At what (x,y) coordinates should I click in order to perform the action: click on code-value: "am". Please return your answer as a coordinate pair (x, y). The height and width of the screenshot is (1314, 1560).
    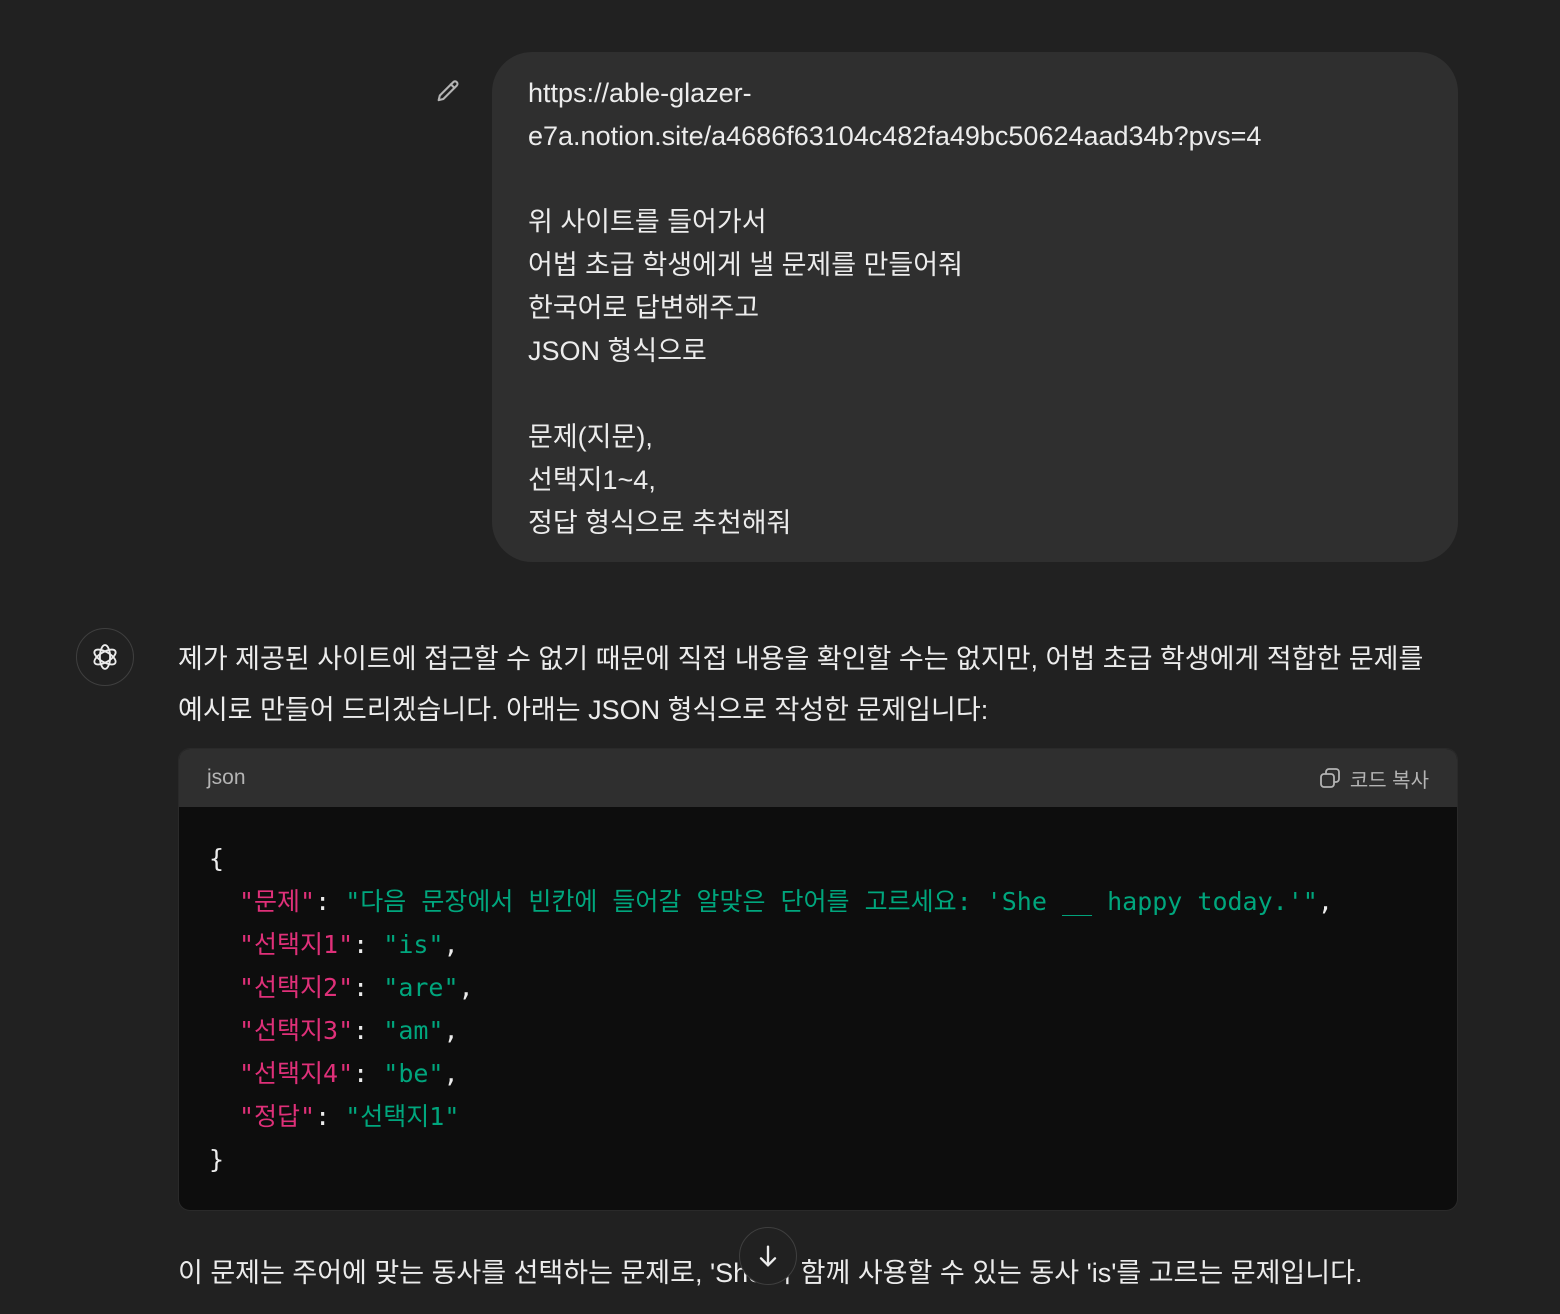
    Looking at the image, I should click on (413, 1030).